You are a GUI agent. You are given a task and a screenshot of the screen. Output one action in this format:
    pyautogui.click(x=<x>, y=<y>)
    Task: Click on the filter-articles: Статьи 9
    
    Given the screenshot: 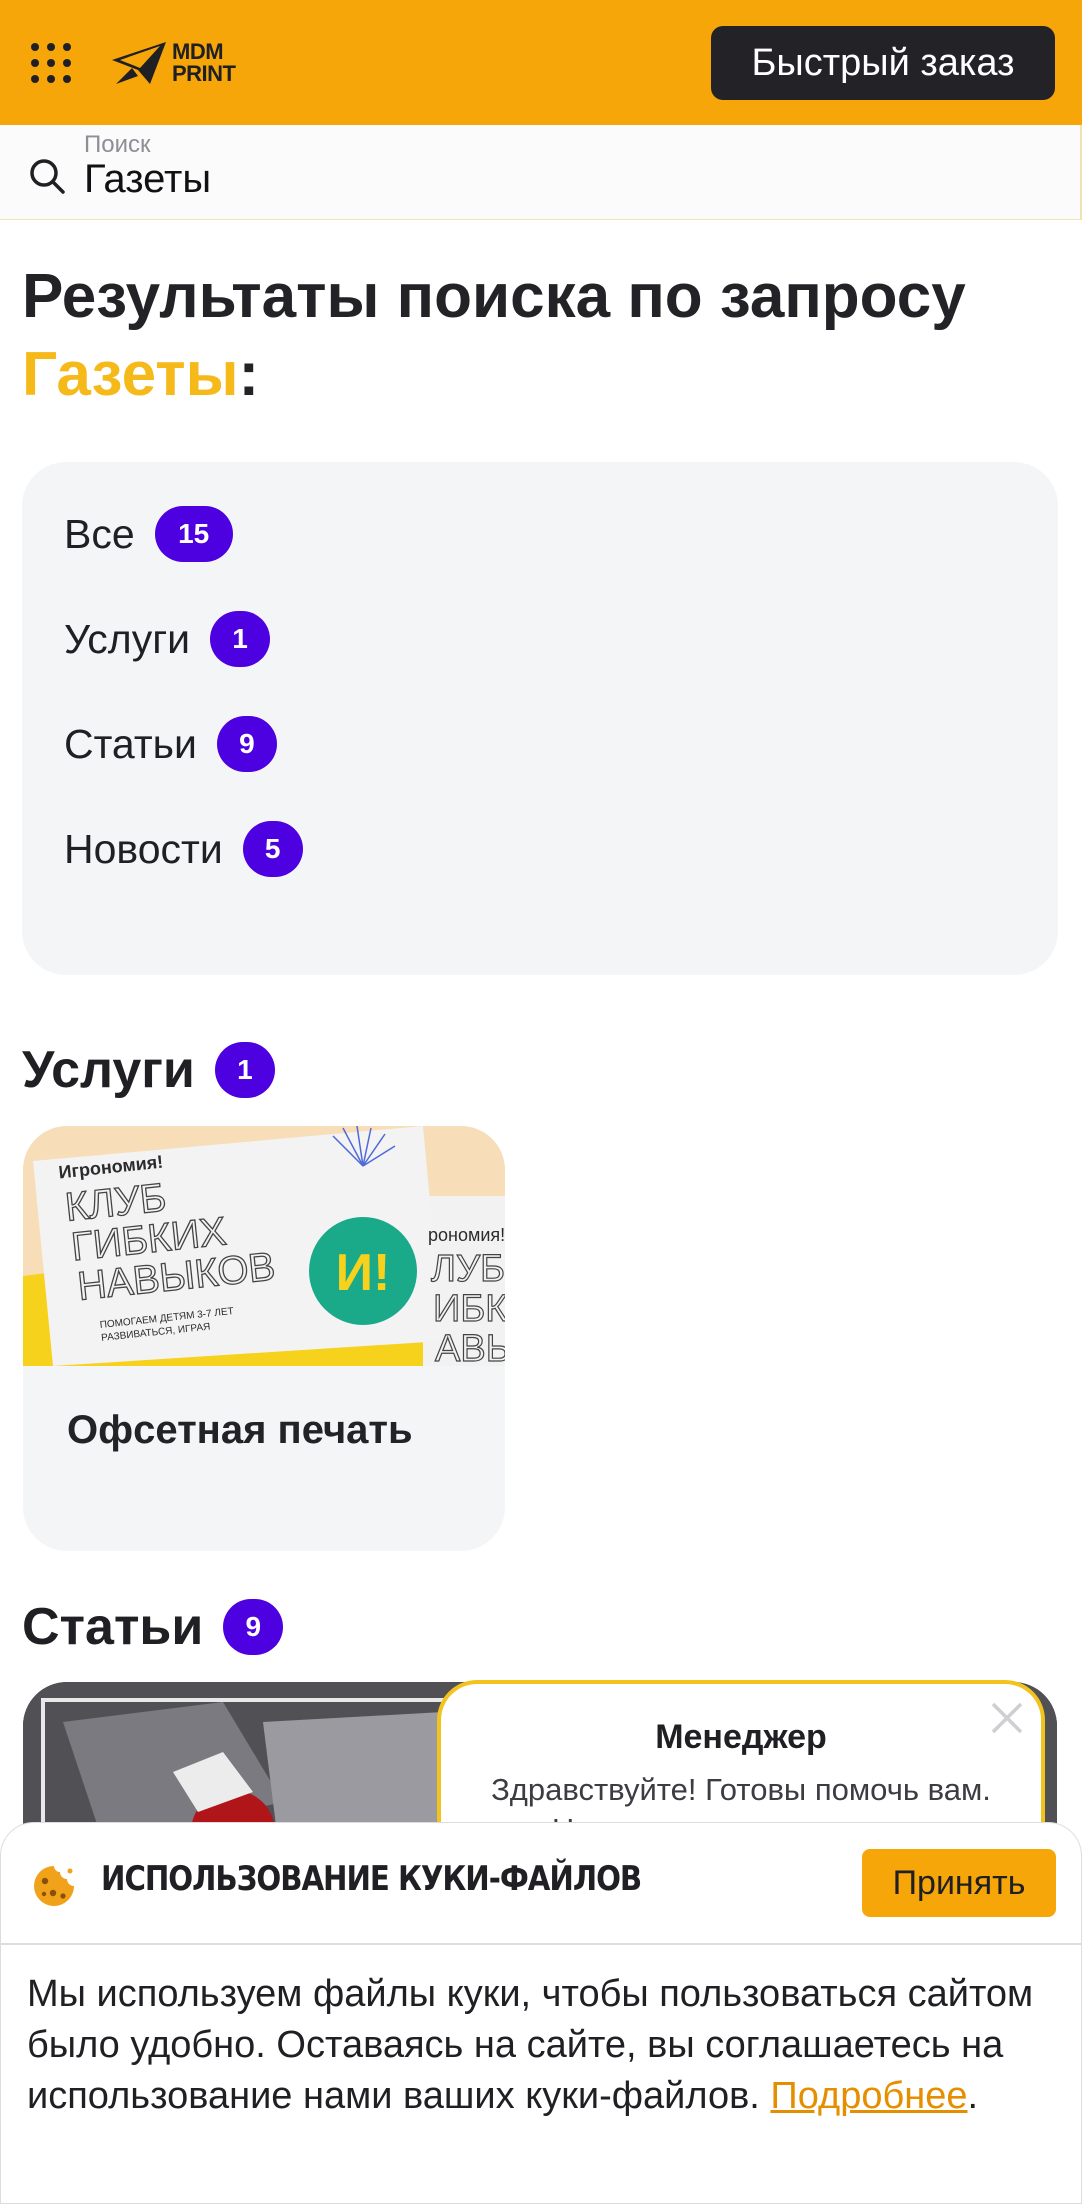 What is the action you would take?
    pyautogui.click(x=170, y=744)
    